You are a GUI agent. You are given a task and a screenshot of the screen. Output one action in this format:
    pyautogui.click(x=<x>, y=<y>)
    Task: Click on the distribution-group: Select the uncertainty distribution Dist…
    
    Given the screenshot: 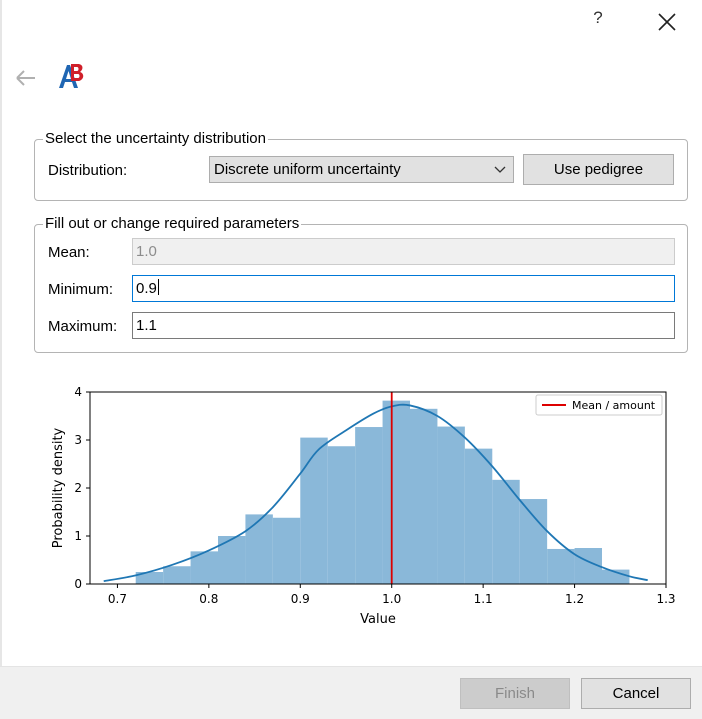 What is the action you would take?
    pyautogui.click(x=361, y=165)
    